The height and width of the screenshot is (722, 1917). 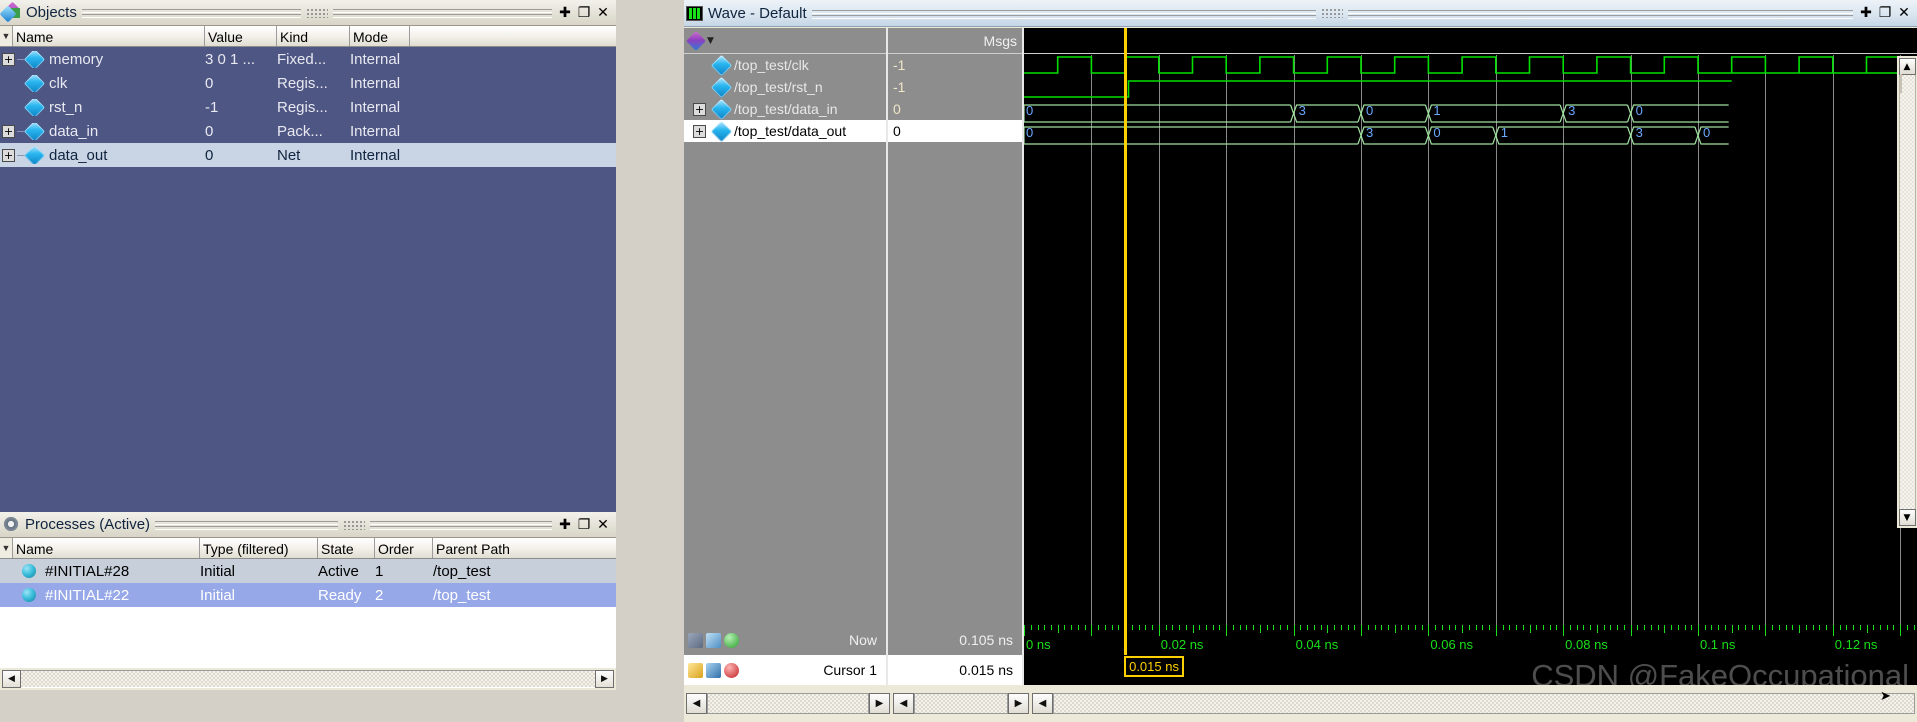 I want to click on wave-vscrollbar: ▲ ▼, so click(x=1907, y=292).